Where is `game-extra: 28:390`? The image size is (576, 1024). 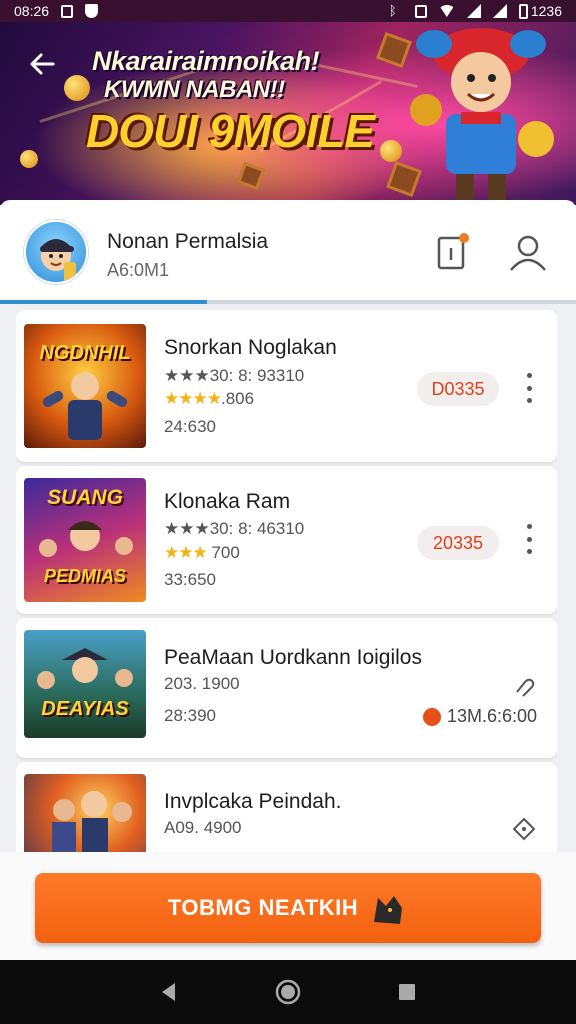
game-extra: 28:390 is located at coordinates (190, 715).